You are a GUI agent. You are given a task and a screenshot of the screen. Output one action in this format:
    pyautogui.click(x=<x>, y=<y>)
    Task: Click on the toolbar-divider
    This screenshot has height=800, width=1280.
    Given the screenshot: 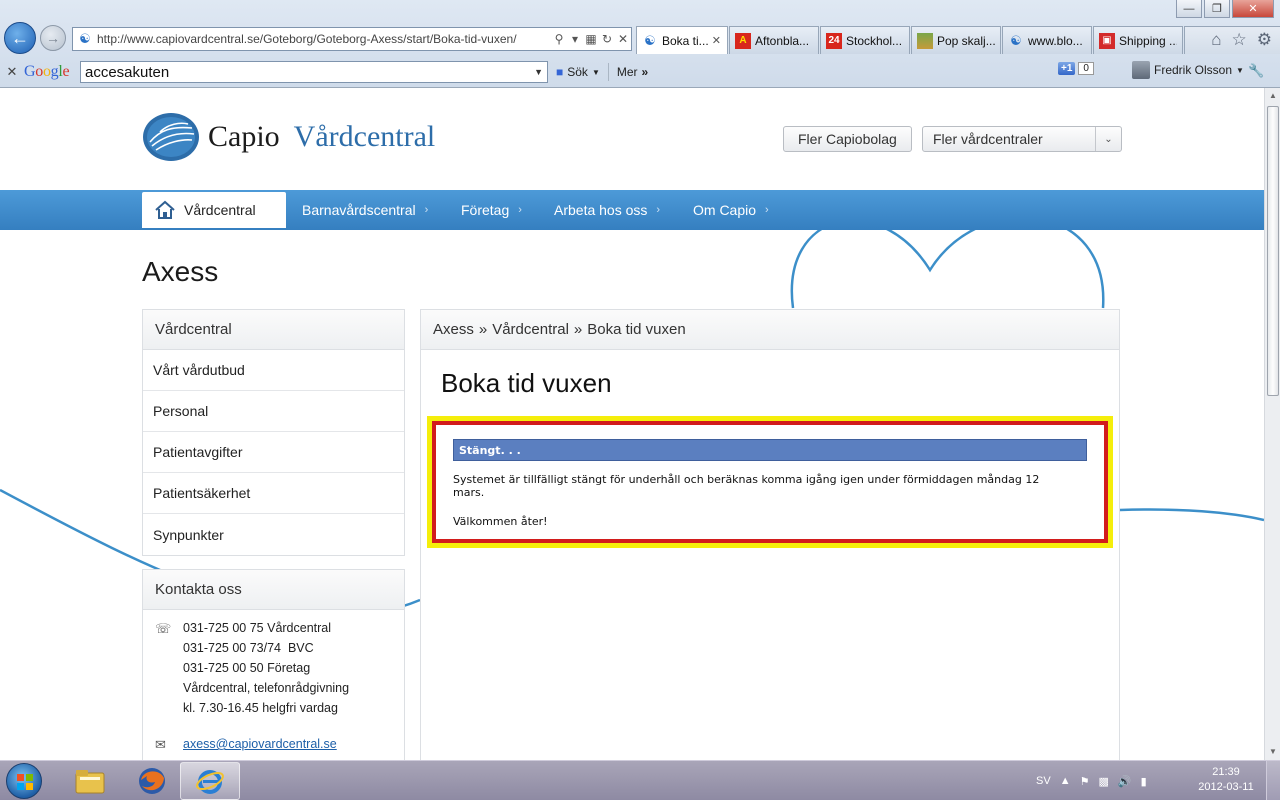 What is the action you would take?
    pyautogui.click(x=608, y=72)
    